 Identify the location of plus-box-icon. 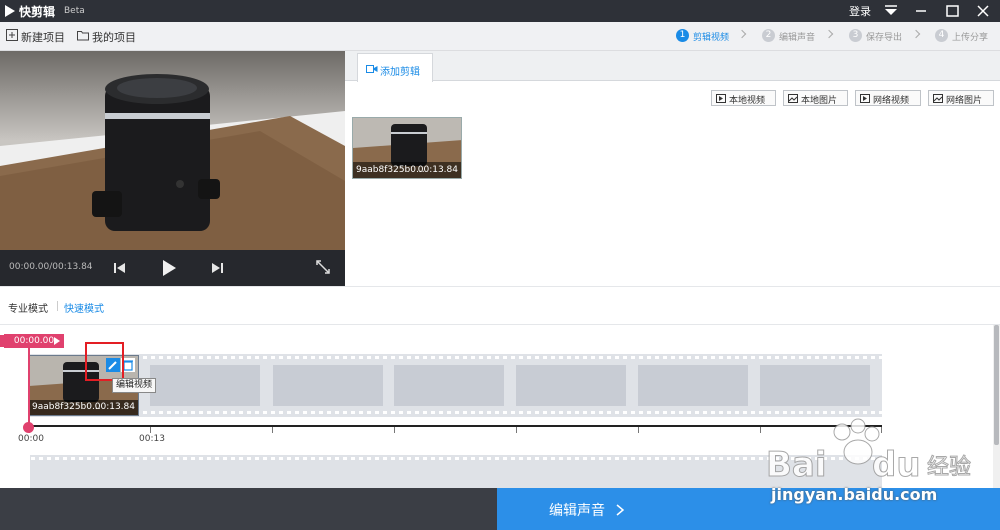
(12, 35).